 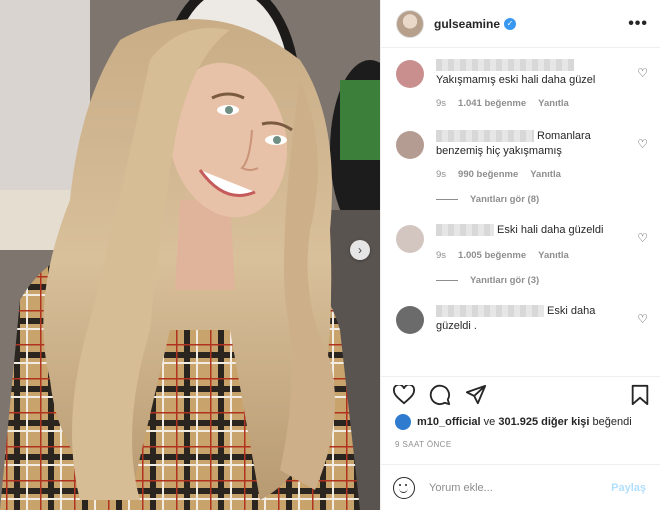 I want to click on post-header: gulseamine ✓ •••, so click(x=520, y=24).